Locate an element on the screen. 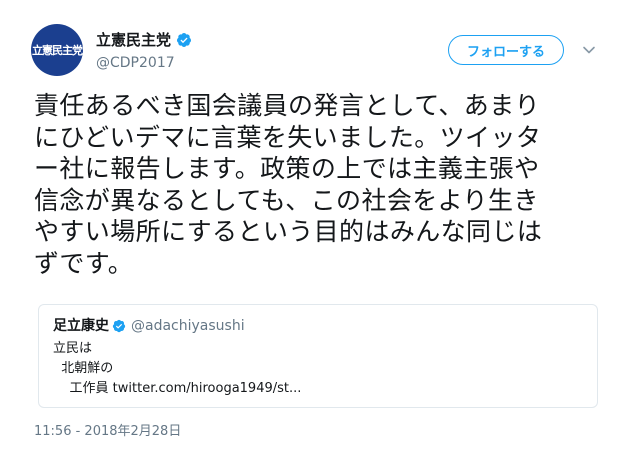 The width and height of the screenshot is (636, 455). chevron-down-icon is located at coordinates (589, 50).